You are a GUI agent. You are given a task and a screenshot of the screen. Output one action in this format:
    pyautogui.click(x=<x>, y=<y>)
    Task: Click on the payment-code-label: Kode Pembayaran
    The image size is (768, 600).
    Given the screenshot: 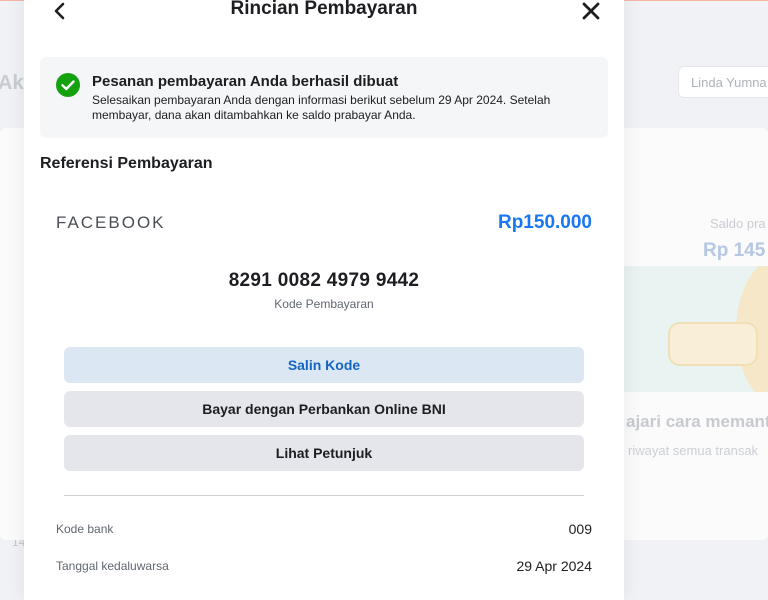 What is the action you would take?
    pyautogui.click(x=324, y=304)
    